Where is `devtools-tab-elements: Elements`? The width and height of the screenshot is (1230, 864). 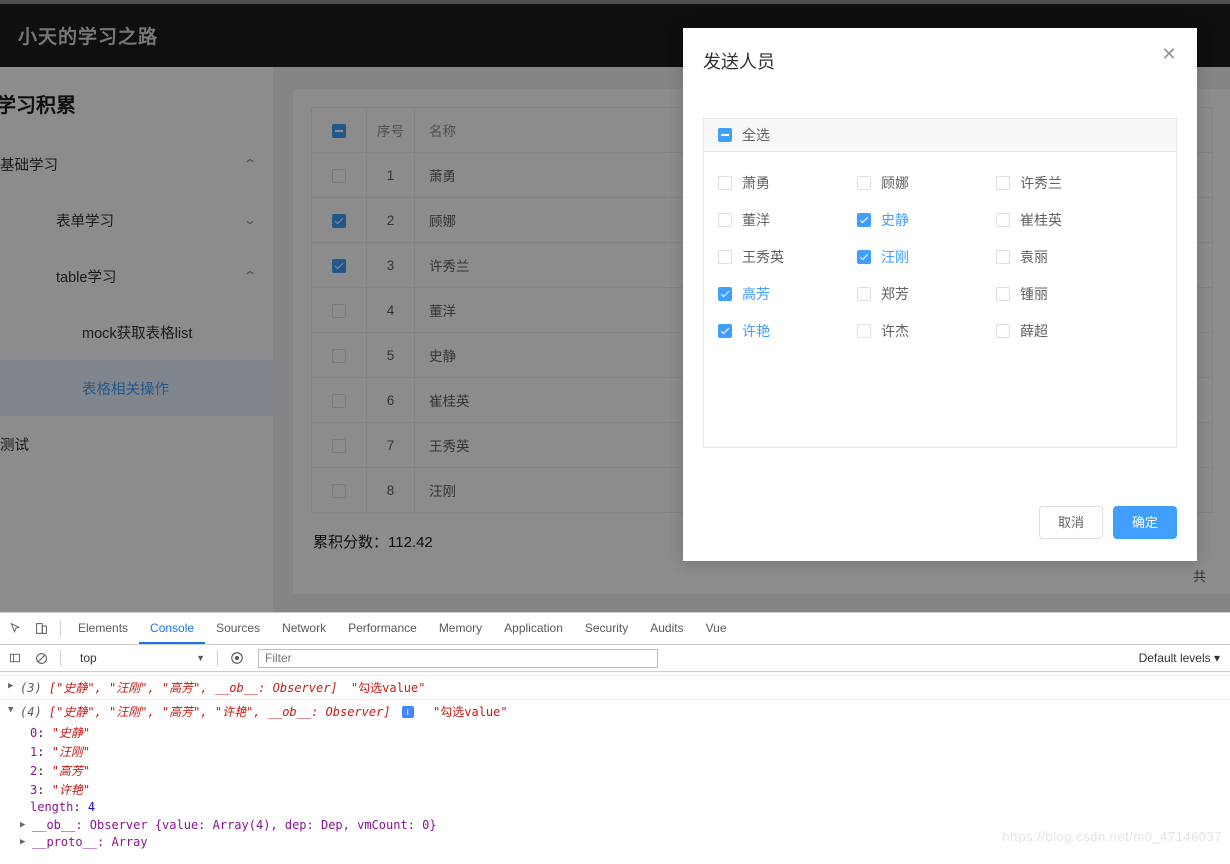
devtools-tab-elements: Elements is located at coordinates (103, 628).